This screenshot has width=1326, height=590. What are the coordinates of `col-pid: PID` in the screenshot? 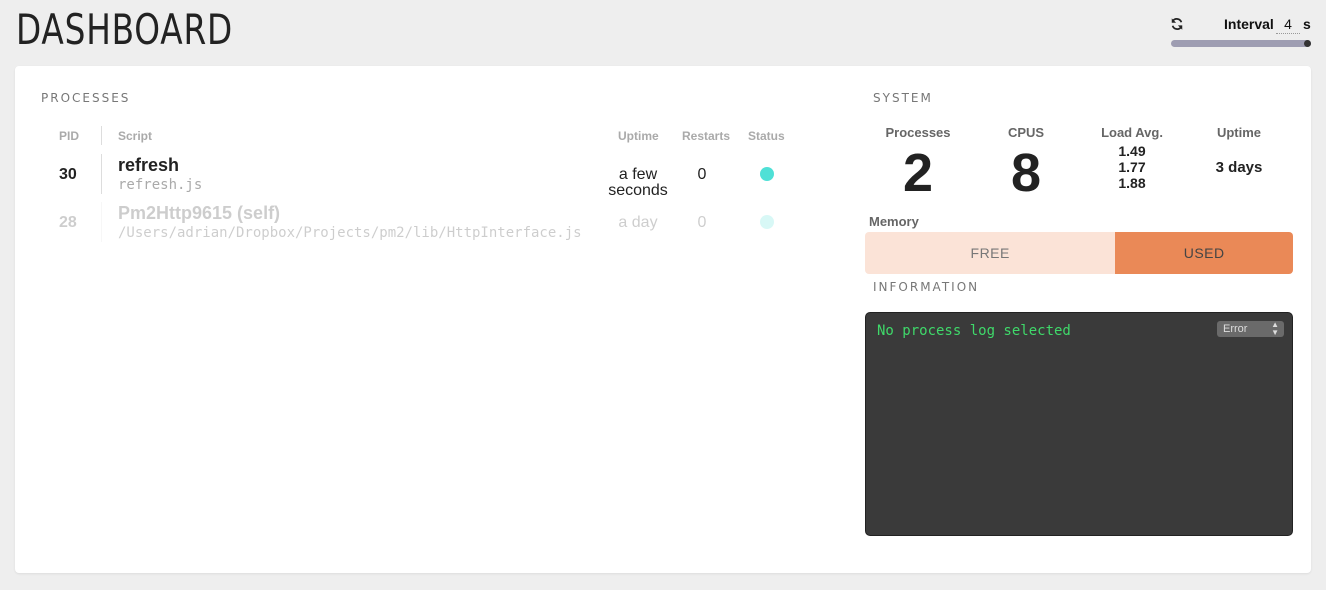 It's located at (69, 136).